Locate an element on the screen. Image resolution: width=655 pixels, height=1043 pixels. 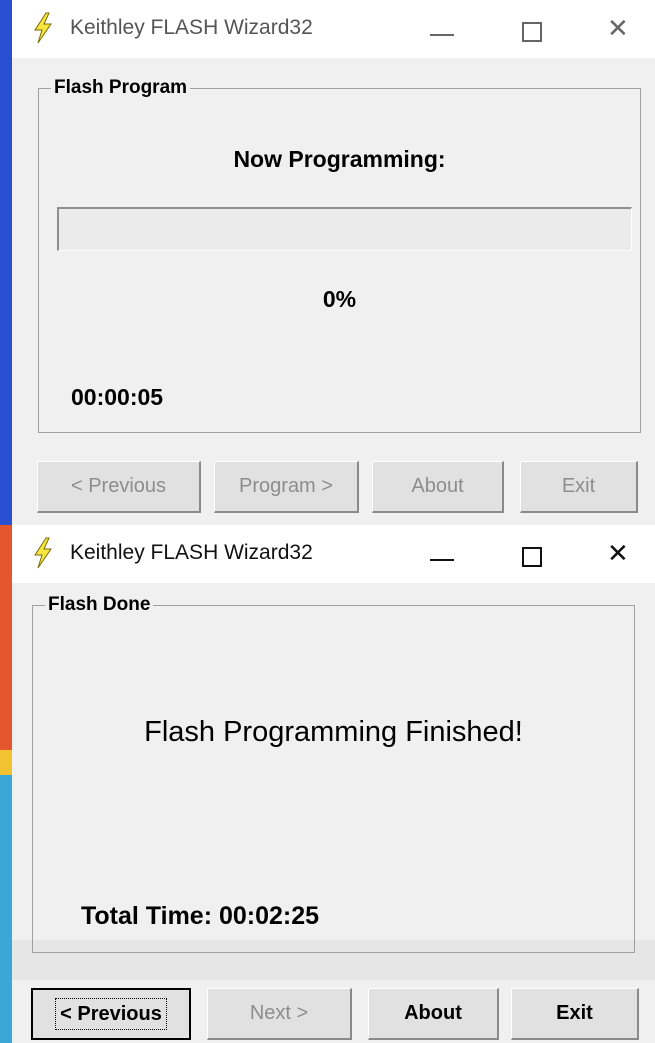
finished-message: Flash Programming Finished! is located at coordinates (333, 732).